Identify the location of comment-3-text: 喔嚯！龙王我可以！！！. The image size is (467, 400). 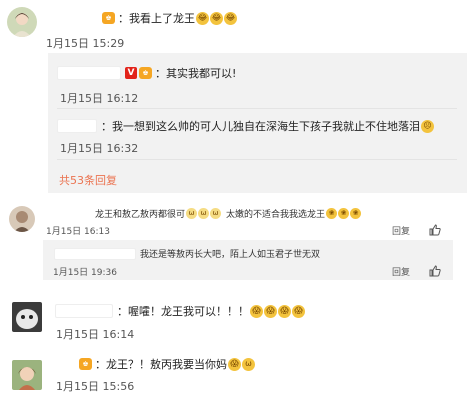
(188, 311).